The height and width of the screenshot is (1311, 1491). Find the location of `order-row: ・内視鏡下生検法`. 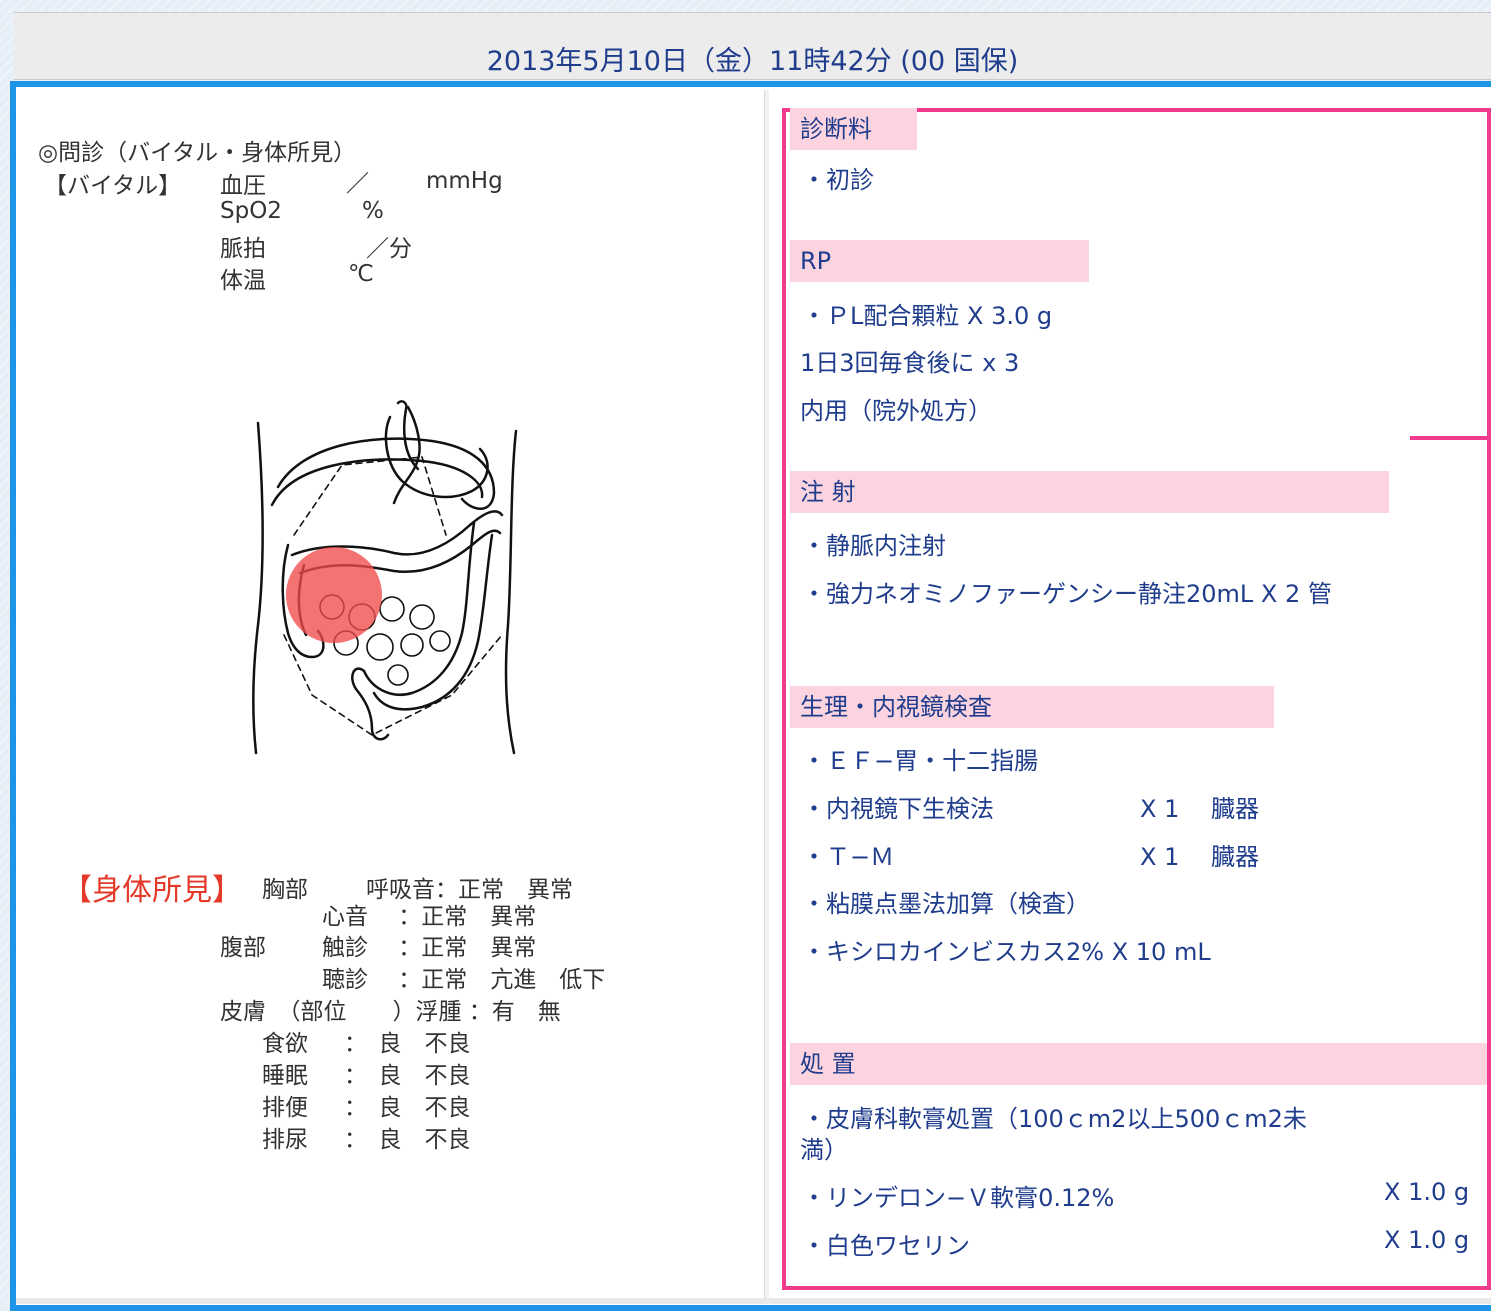

order-row: ・内視鏡下生検法 is located at coordinates (898, 806).